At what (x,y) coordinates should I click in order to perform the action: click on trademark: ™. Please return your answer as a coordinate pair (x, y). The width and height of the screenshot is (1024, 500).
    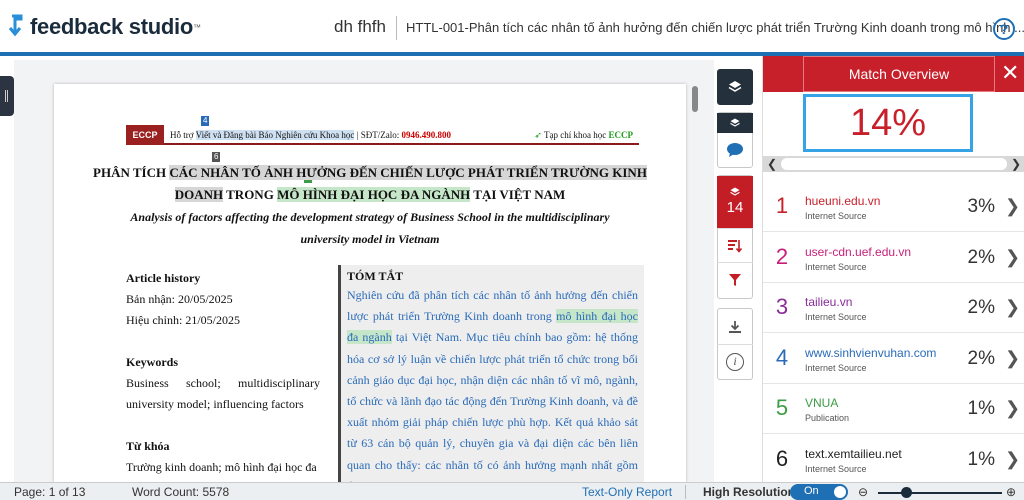
    Looking at the image, I should click on (196, 27).